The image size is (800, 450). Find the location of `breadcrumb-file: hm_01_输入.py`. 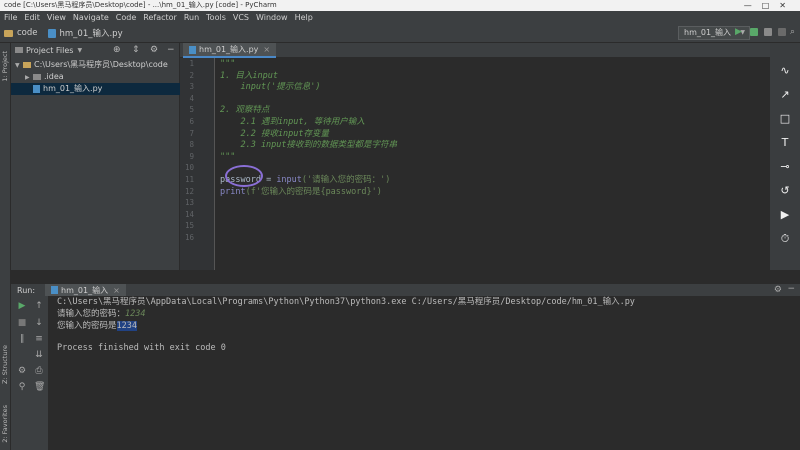

breadcrumb-file: hm_01_输入.py is located at coordinates (85, 33).